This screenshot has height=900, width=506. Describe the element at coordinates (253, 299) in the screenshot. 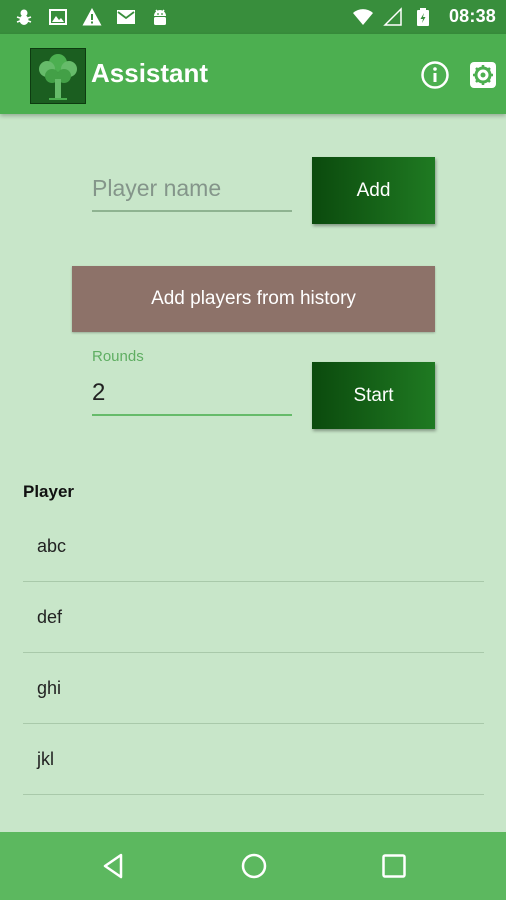

I see `add-players-from-history-button: Add players from history` at that location.